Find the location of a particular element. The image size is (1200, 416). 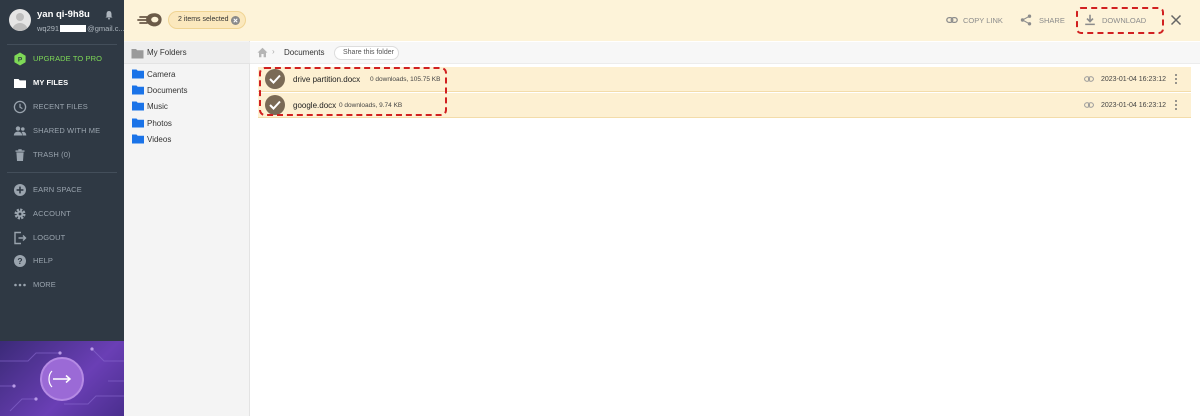

home-icon is located at coordinates (262, 52).